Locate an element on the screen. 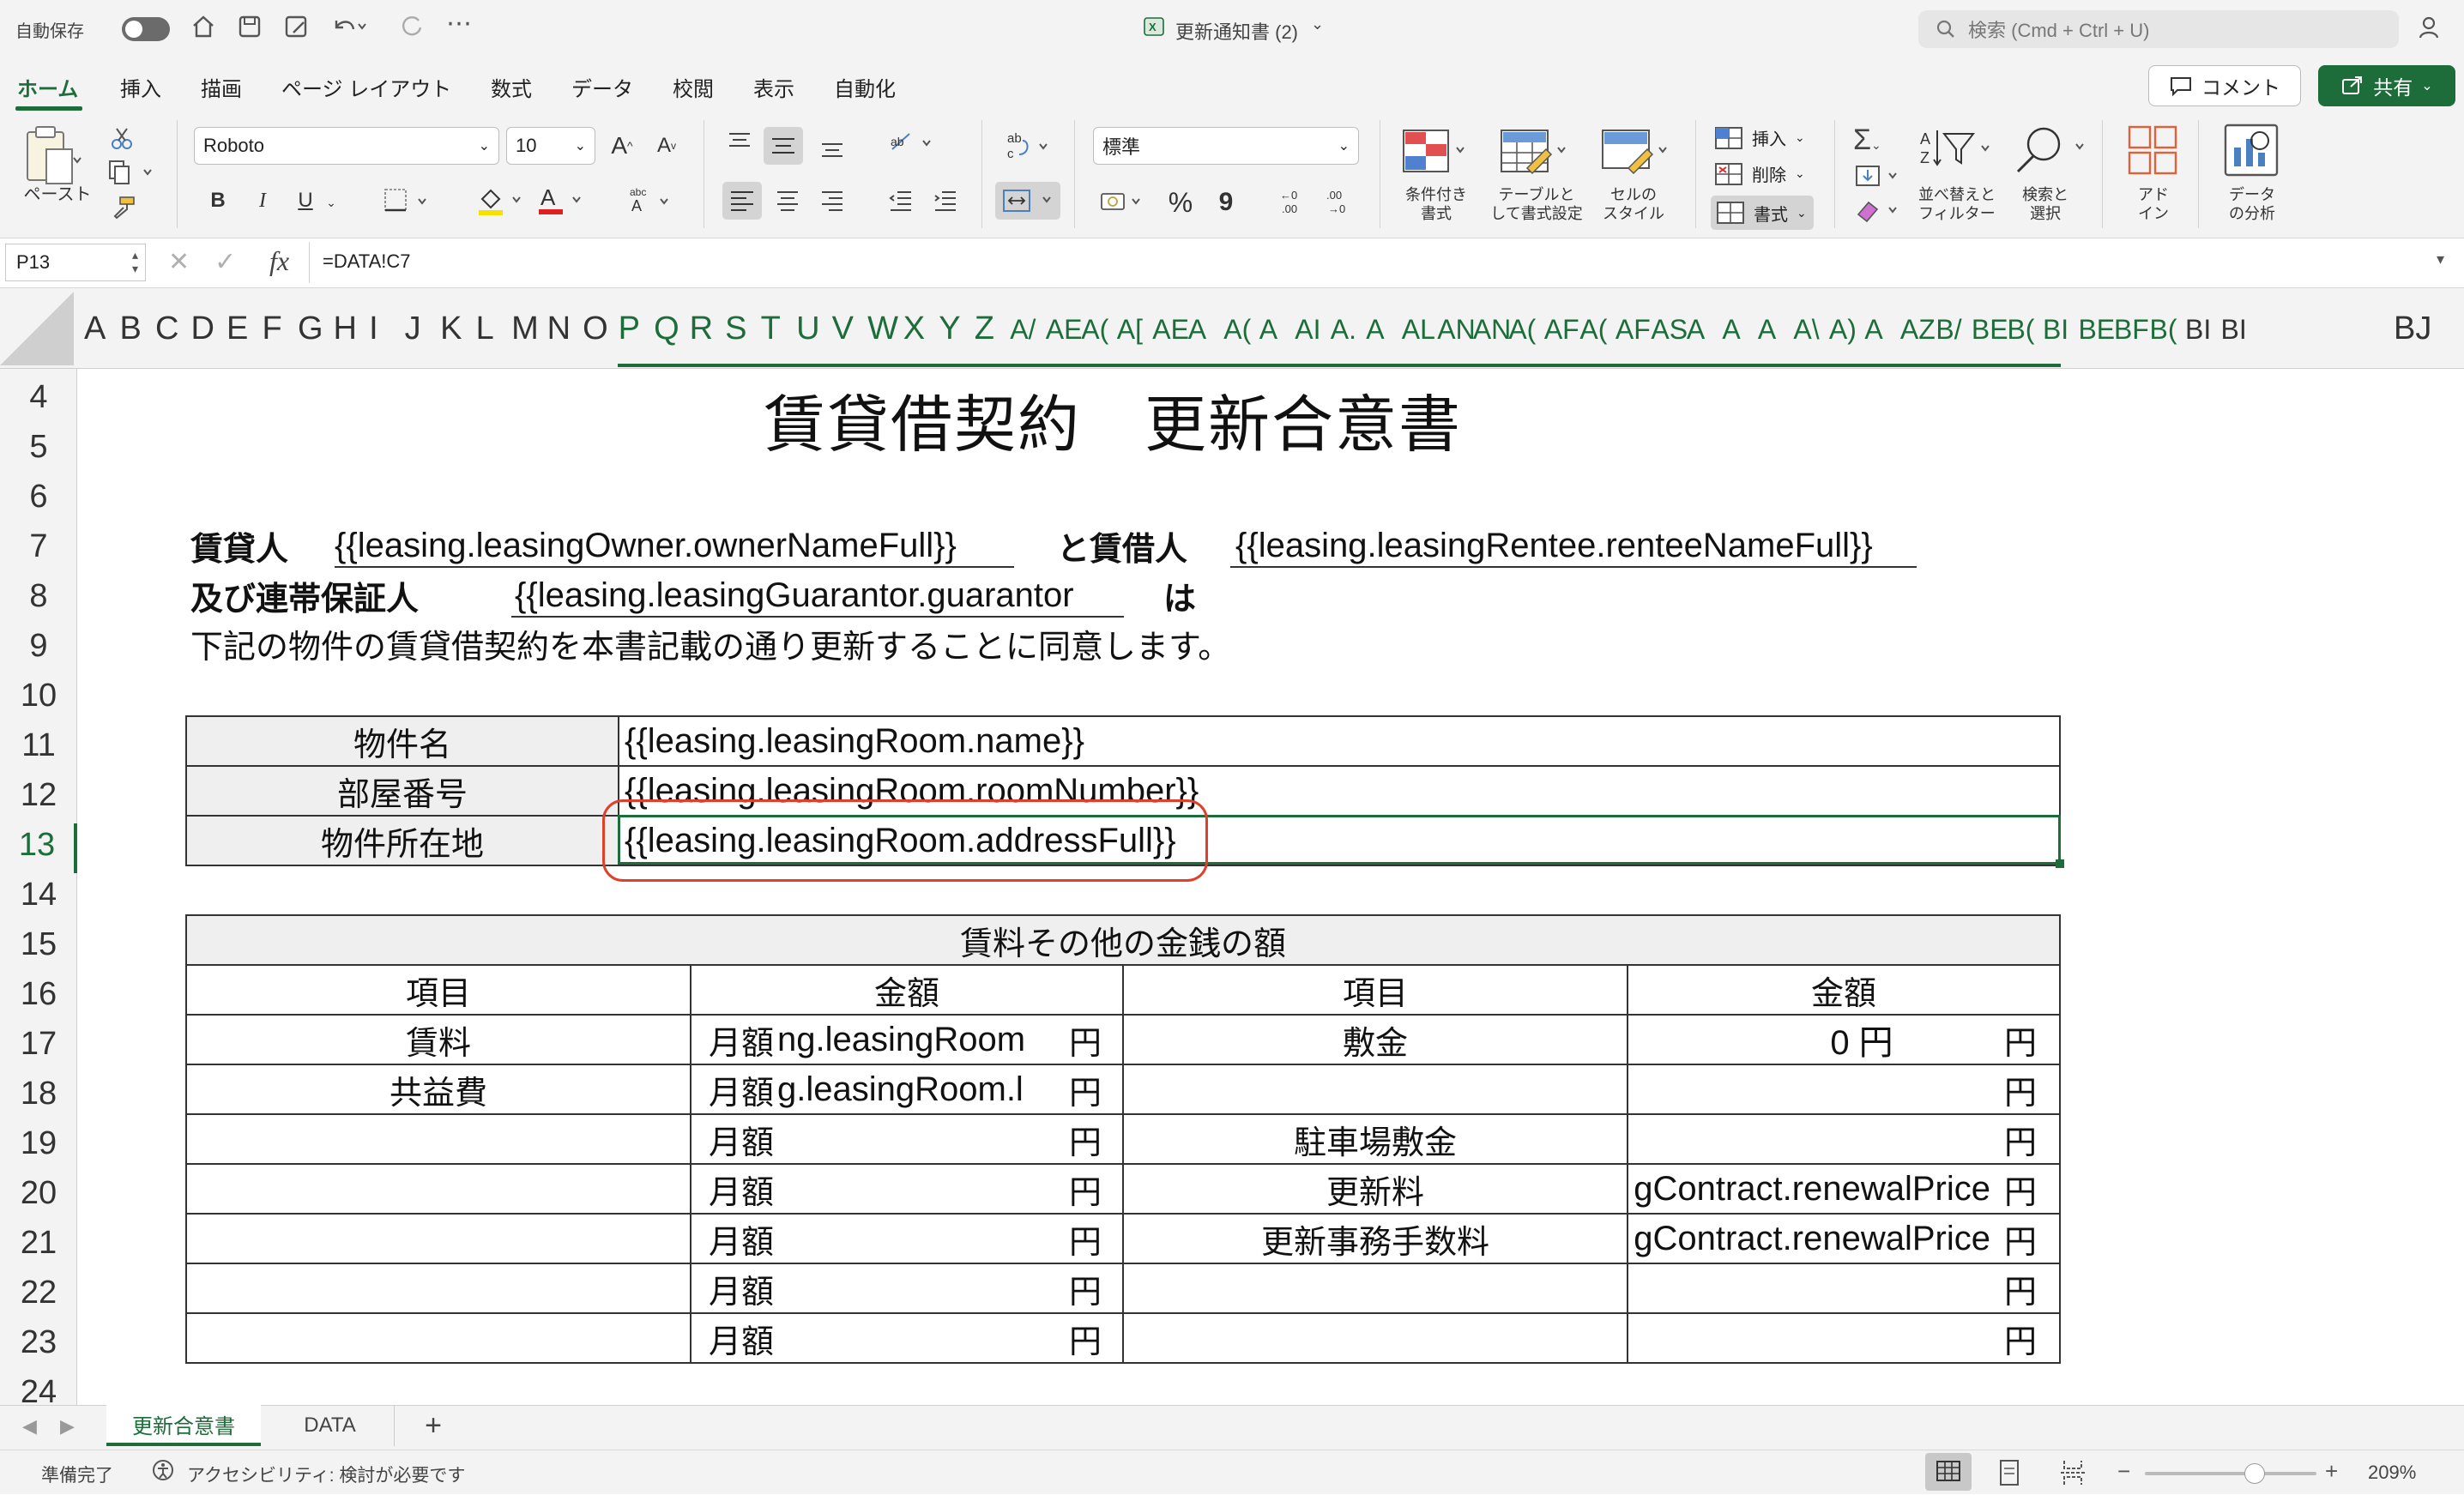 Image resolution: width=2464 pixels, height=1495 pixels. normal-view-button is located at coordinates (1948, 1472).